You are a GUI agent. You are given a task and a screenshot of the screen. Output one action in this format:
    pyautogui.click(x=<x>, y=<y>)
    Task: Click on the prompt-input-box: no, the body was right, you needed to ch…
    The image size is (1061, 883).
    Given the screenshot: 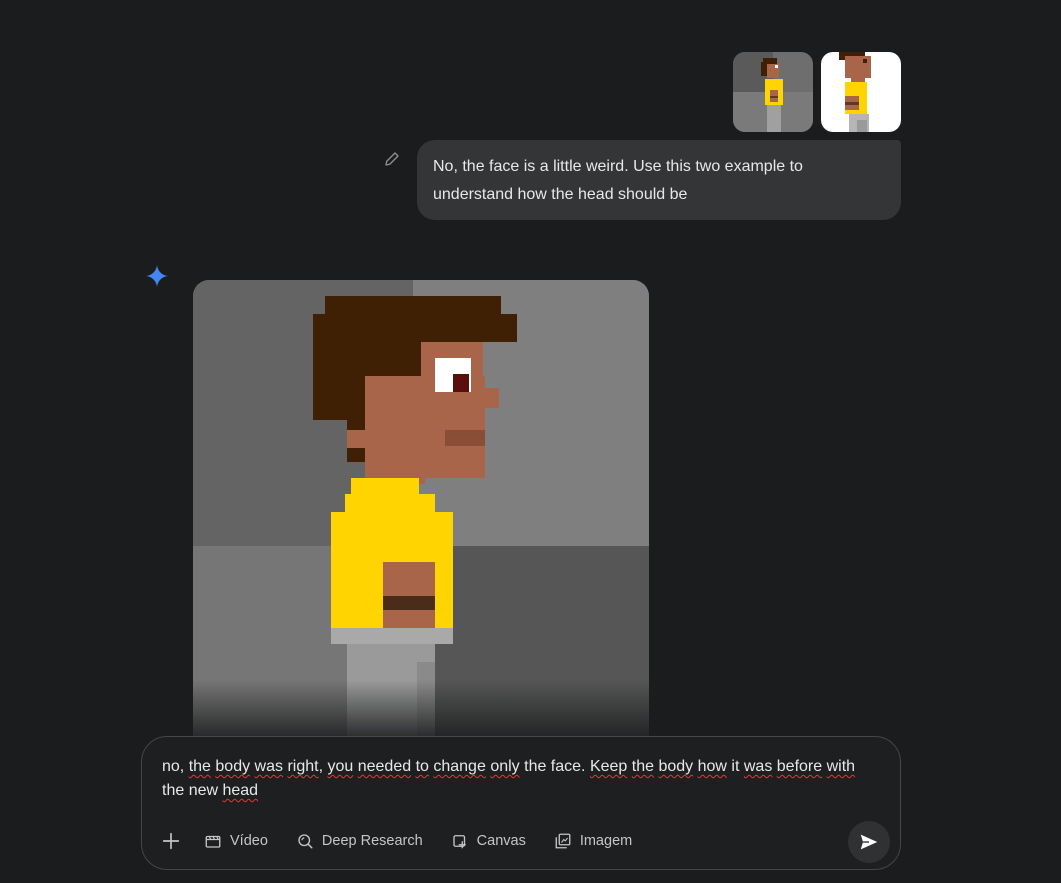 What is the action you would take?
    pyautogui.click(x=521, y=803)
    